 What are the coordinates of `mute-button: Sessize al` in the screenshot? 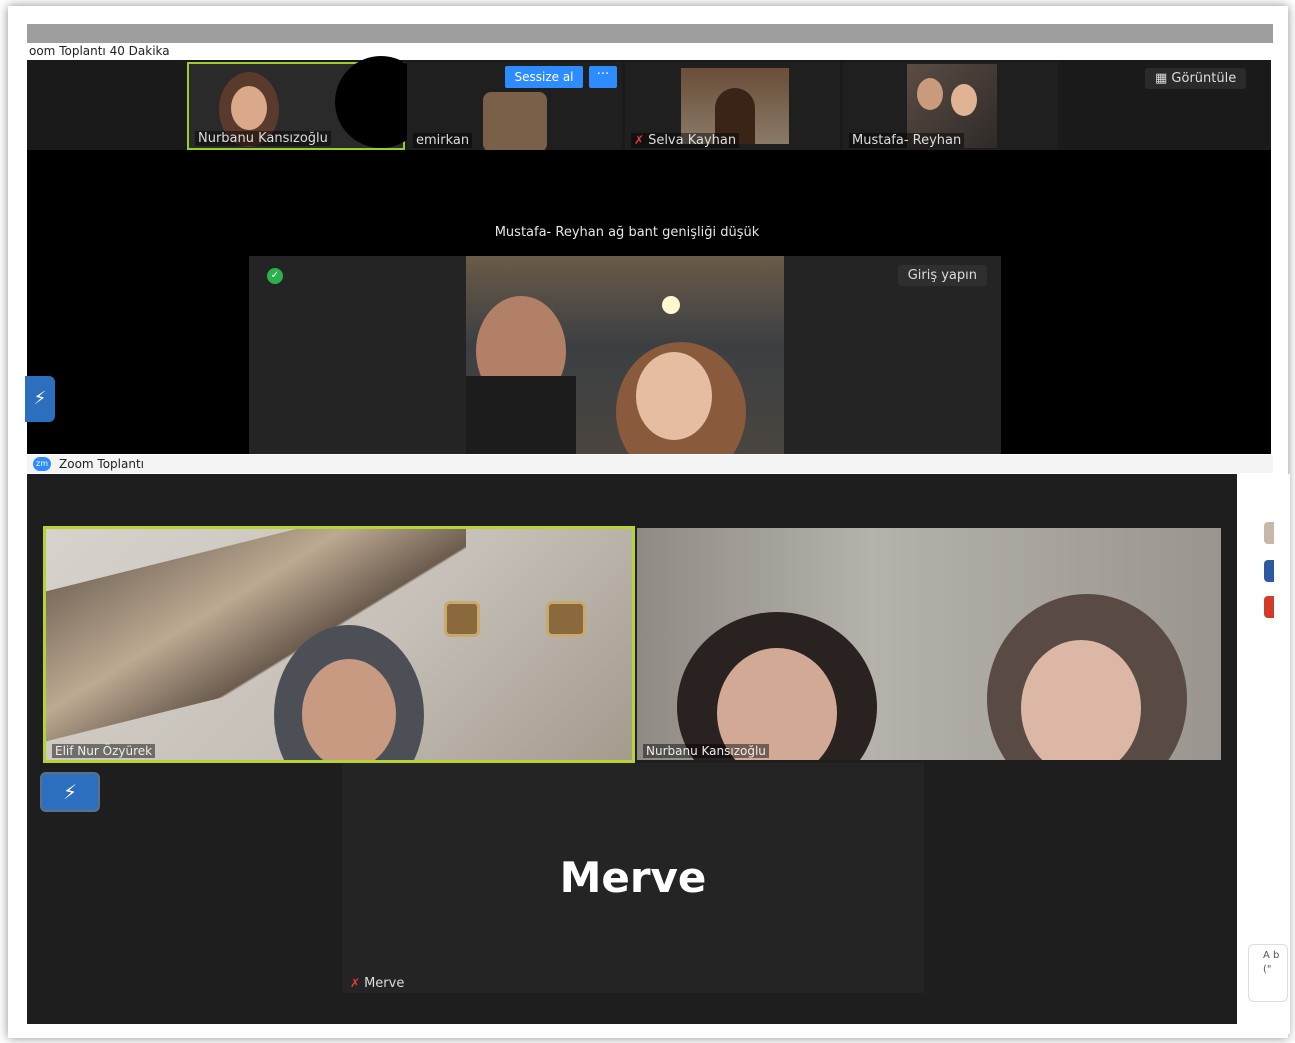 It's located at (544, 77).